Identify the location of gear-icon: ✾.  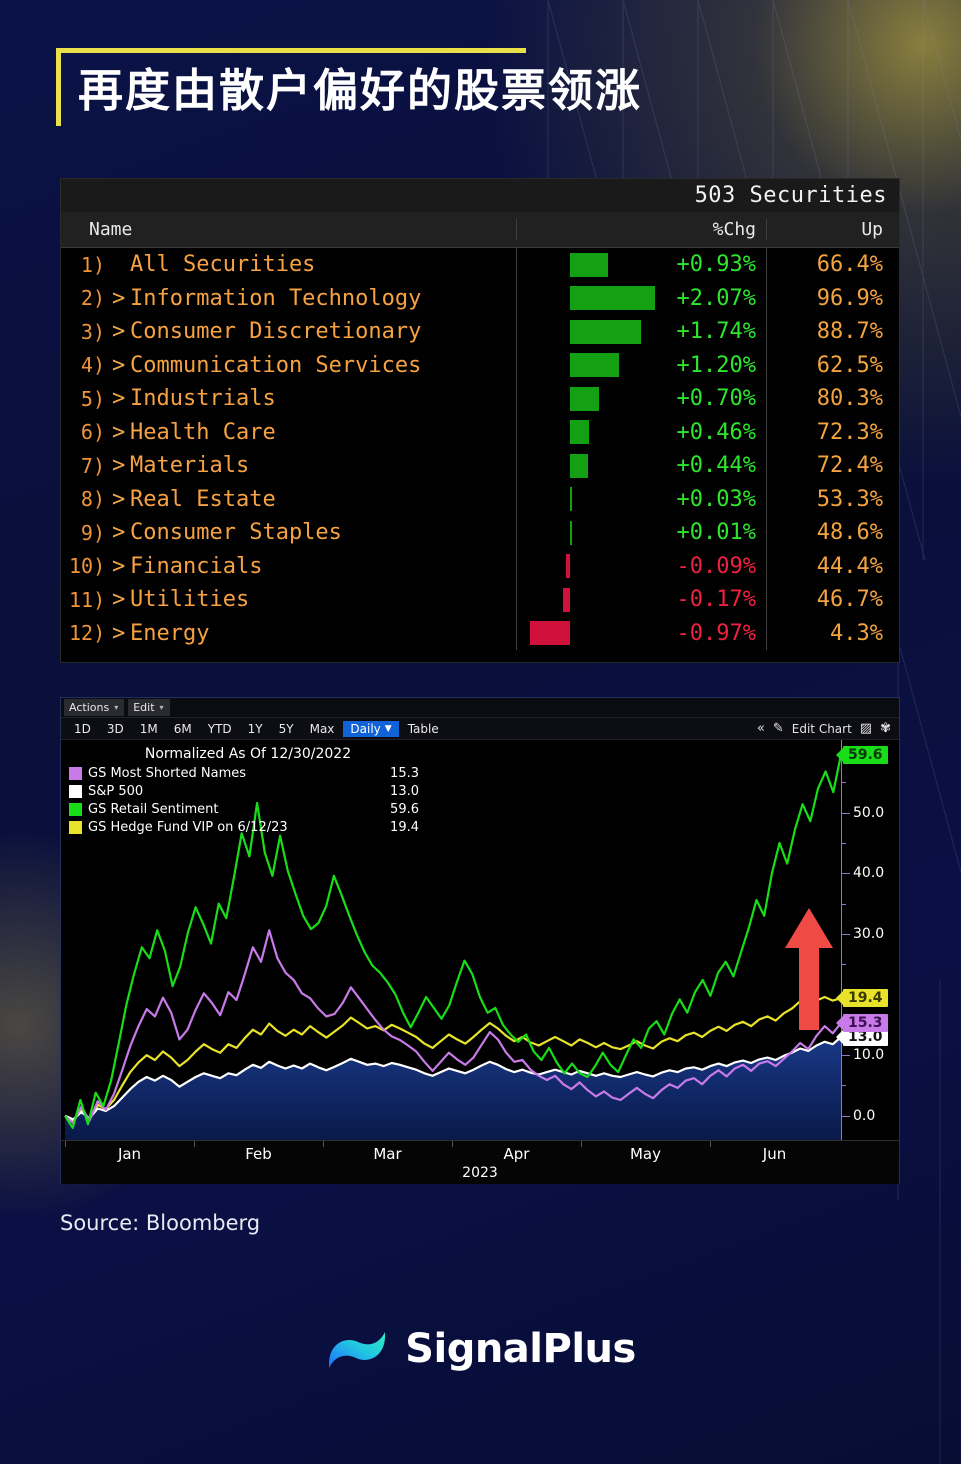
(885, 728).